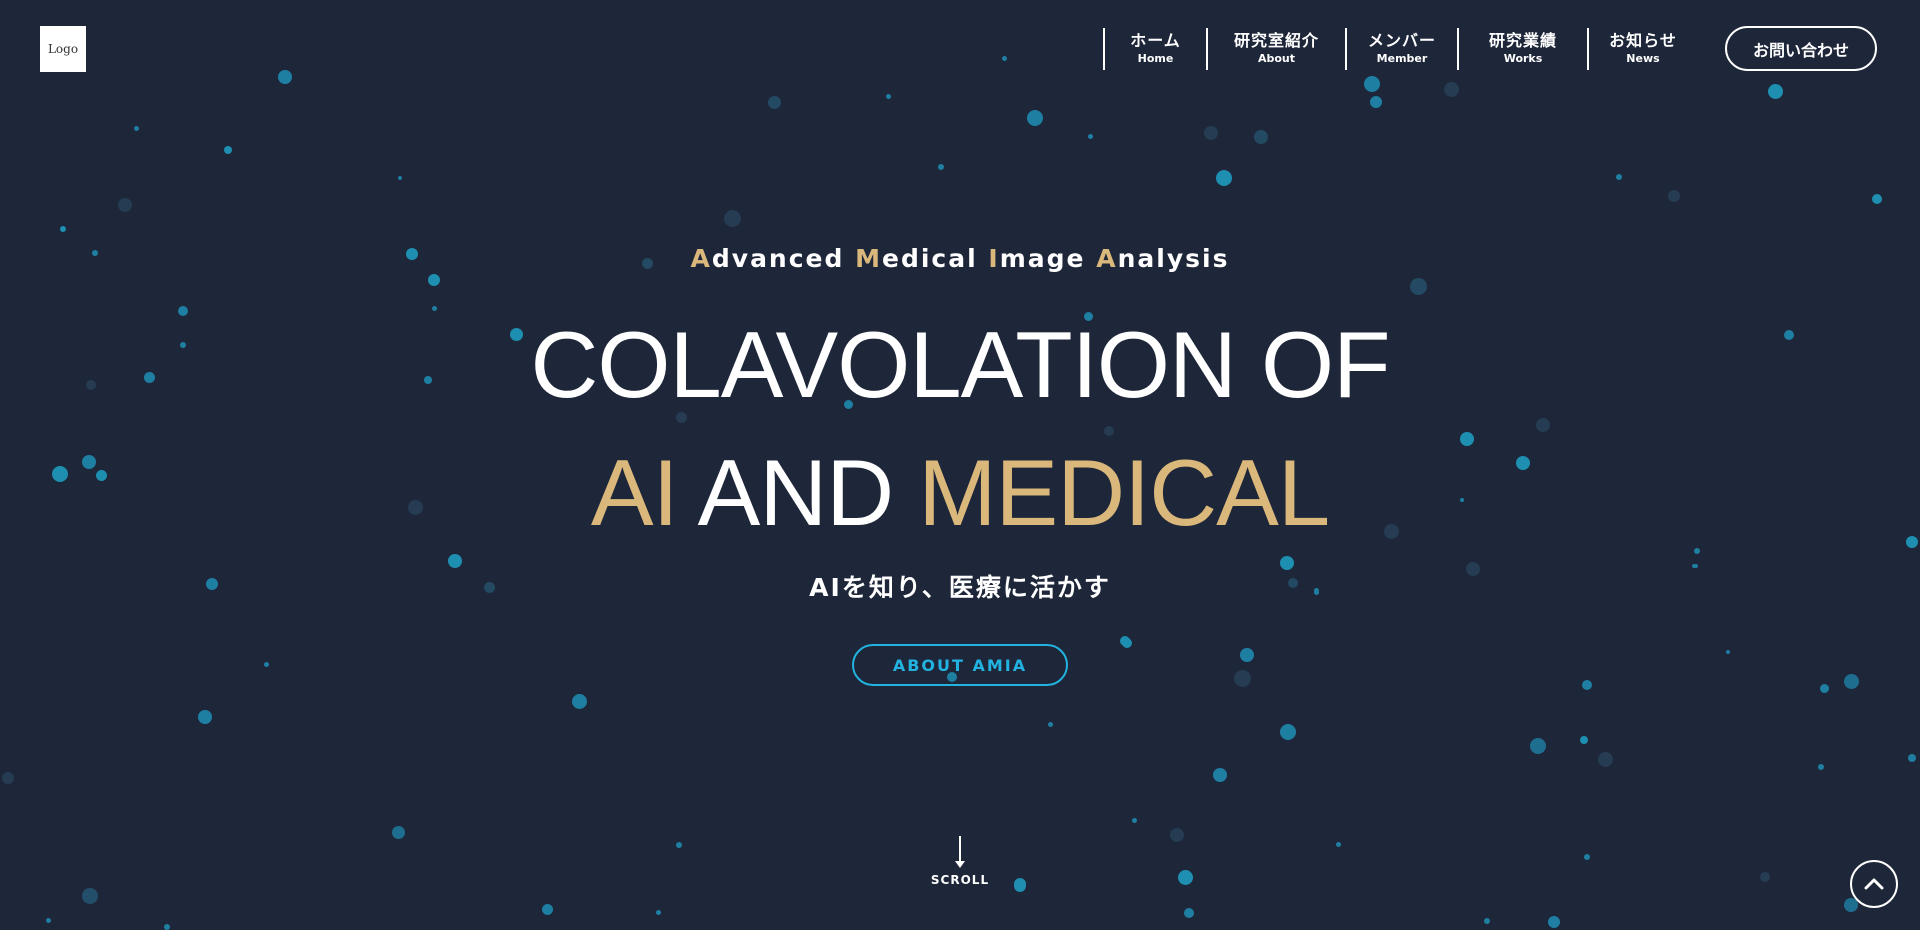 Image resolution: width=1920 pixels, height=930 pixels. I want to click on scroll-label: SCROLL, so click(960, 880).